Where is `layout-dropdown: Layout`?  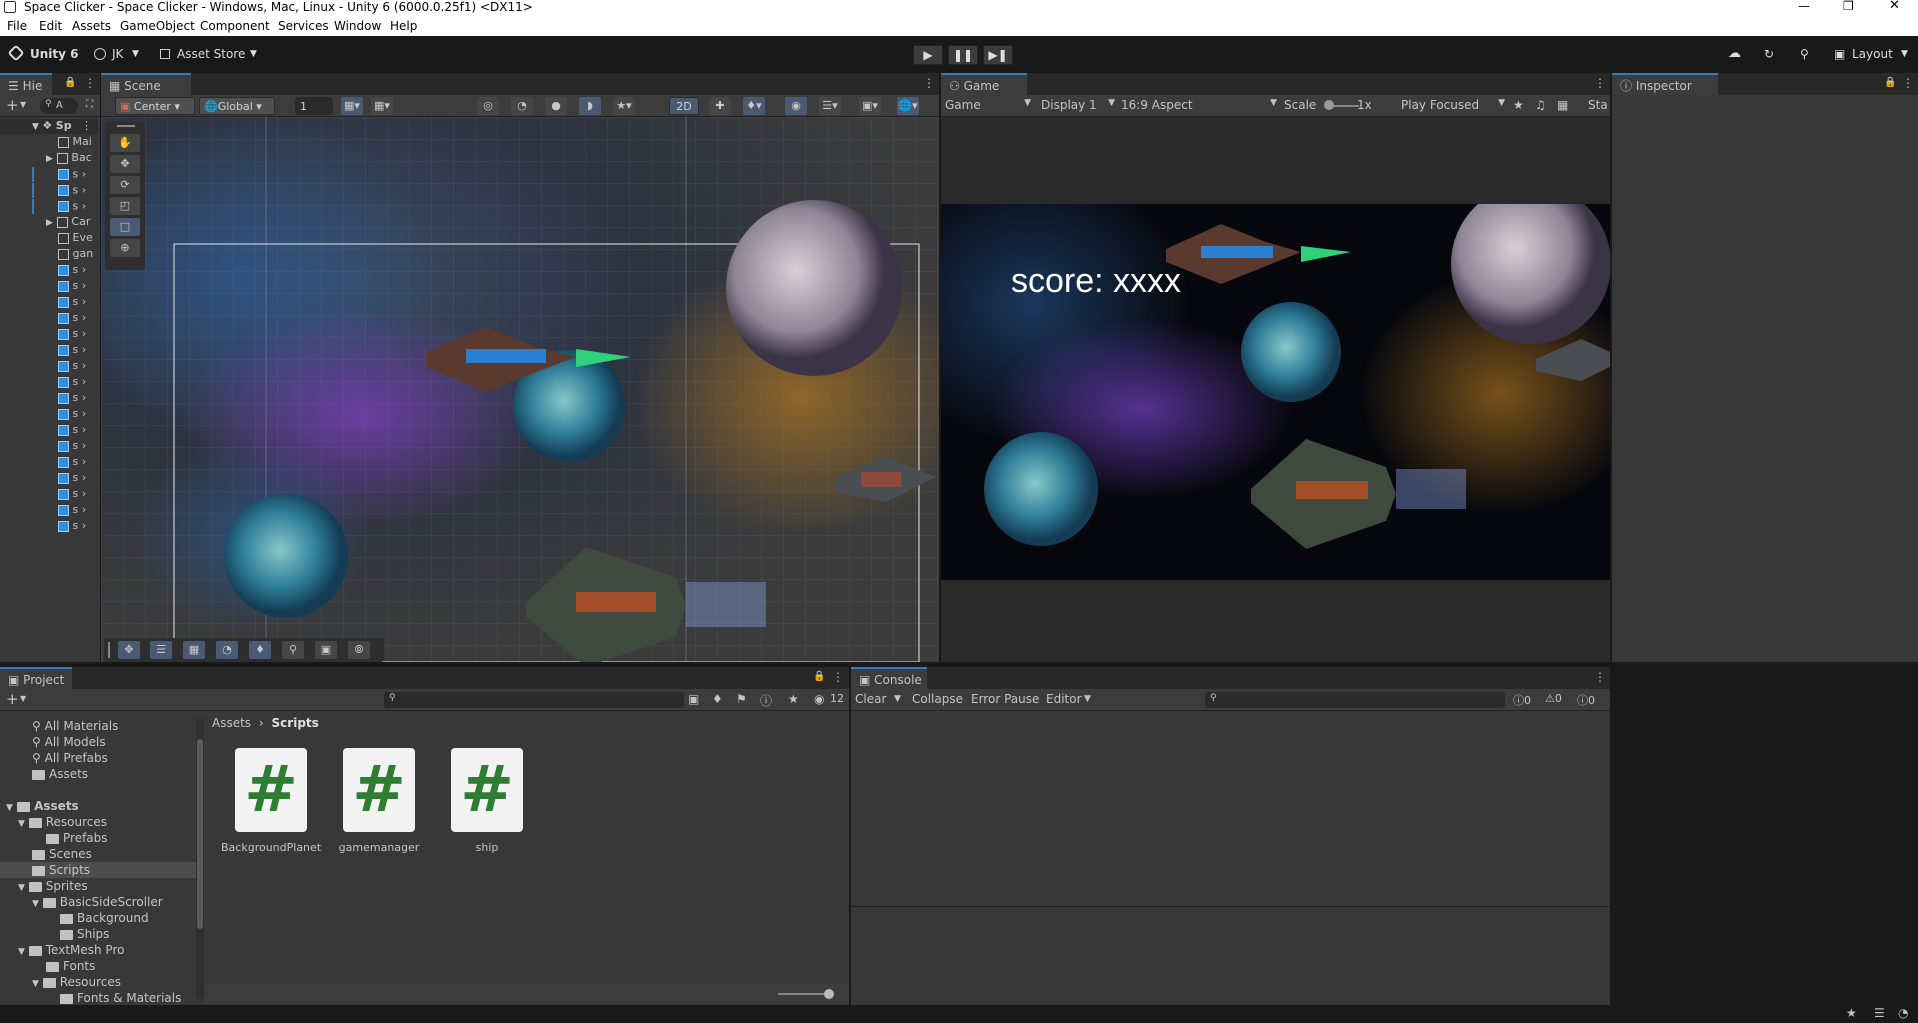
layout-dropdown: Layout is located at coordinates (1872, 54).